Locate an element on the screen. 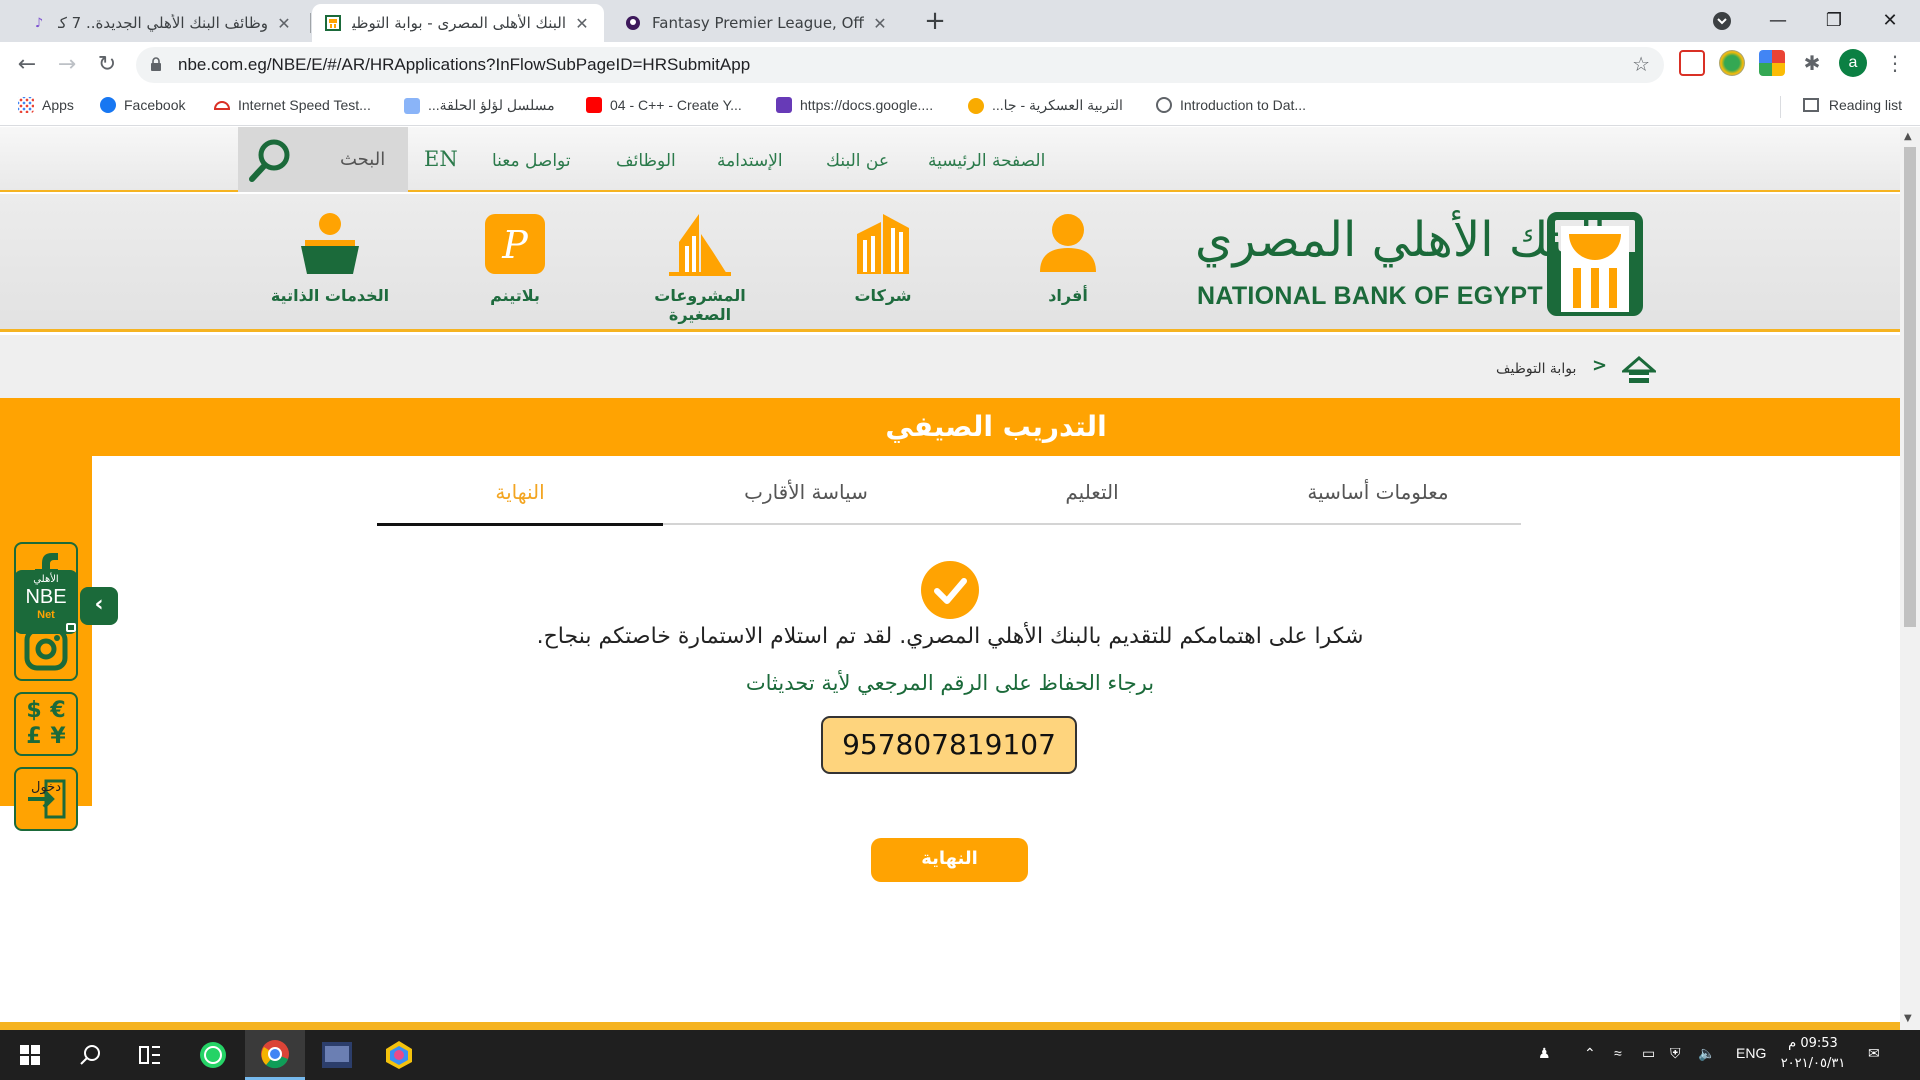 The height and width of the screenshot is (1080, 1920). browser-tab-nbe-recruitment: البنك الأهلى المصرى - بوابة التوظيف ✕ is located at coordinates (458, 23).